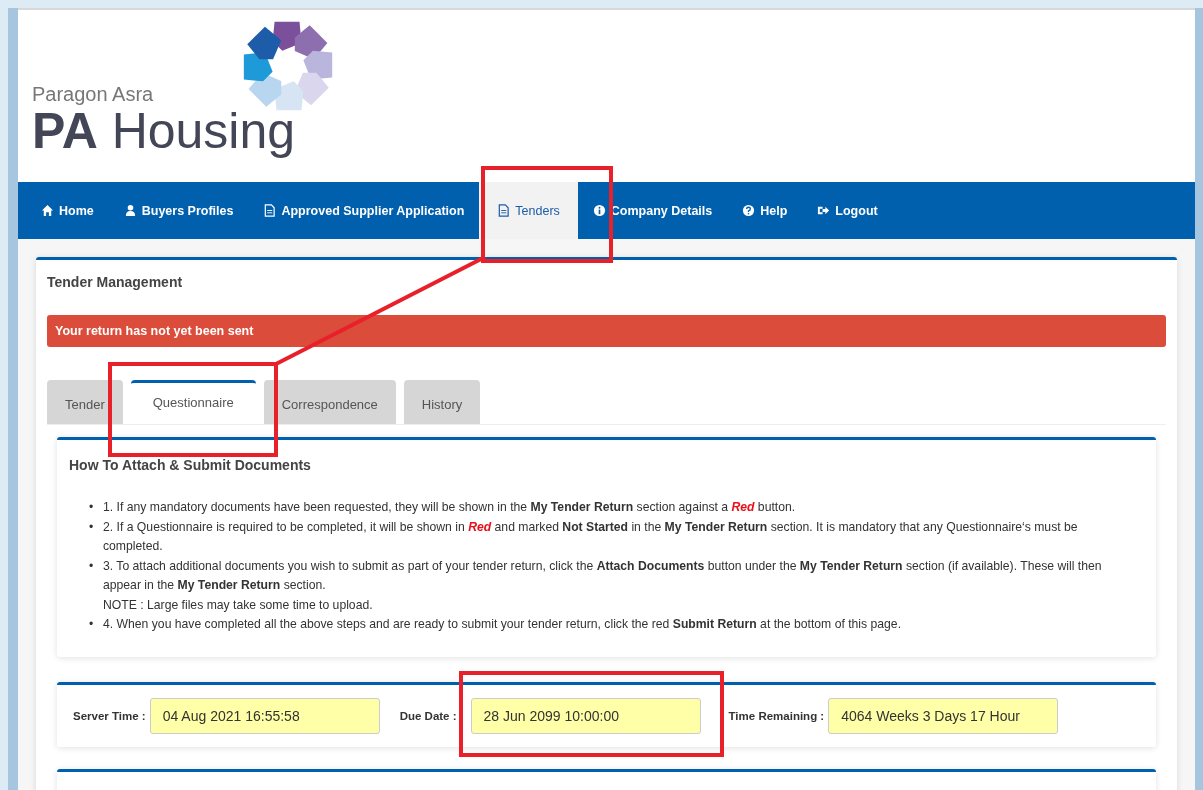  What do you see at coordinates (599, 210) in the screenshot?
I see `info-icon` at bounding box center [599, 210].